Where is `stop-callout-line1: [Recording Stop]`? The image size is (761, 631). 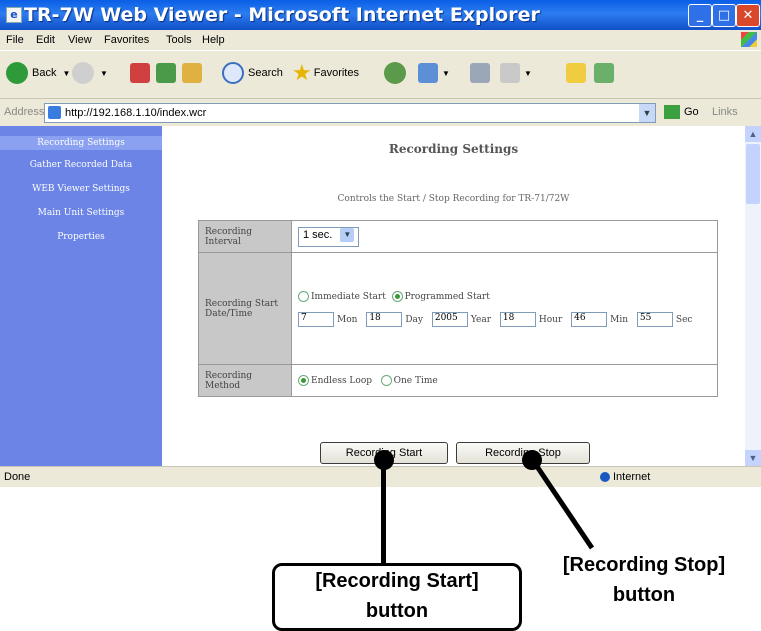
stop-callout-line1: [Recording Stop] is located at coordinates (644, 565).